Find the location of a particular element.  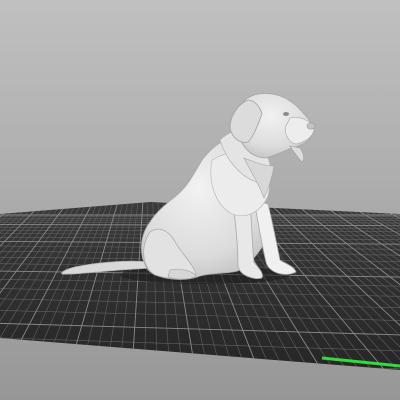

dog-eye is located at coordinates (286, 114).